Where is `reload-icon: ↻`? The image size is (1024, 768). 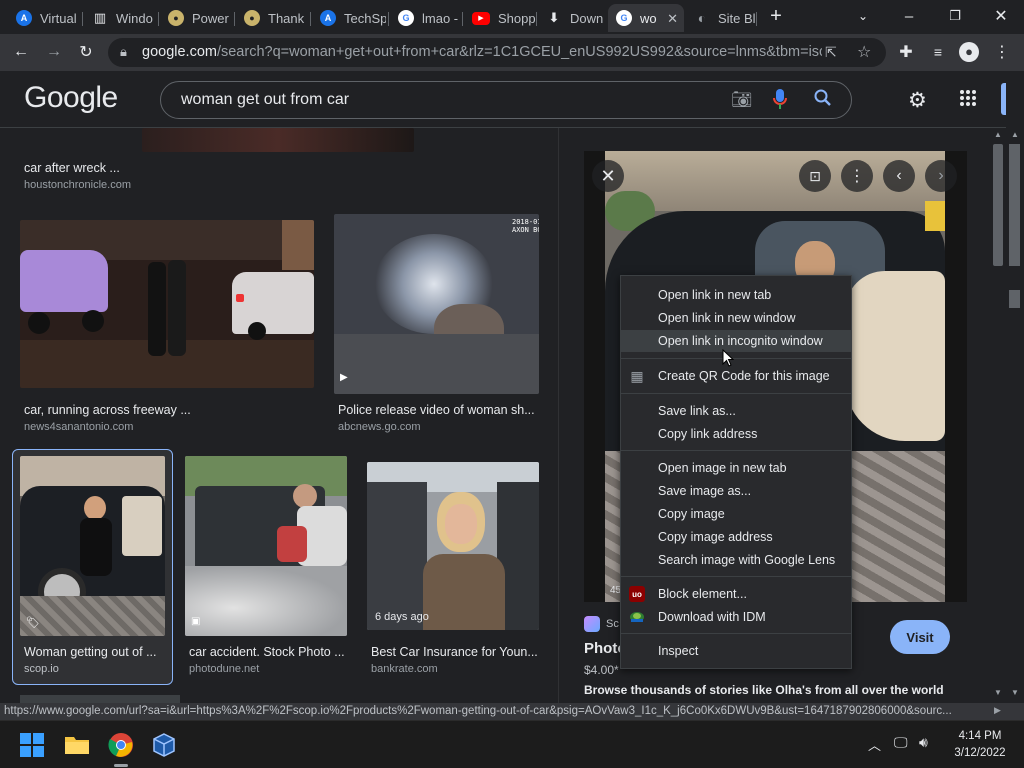
reload-icon: ↻ is located at coordinates (86, 52).